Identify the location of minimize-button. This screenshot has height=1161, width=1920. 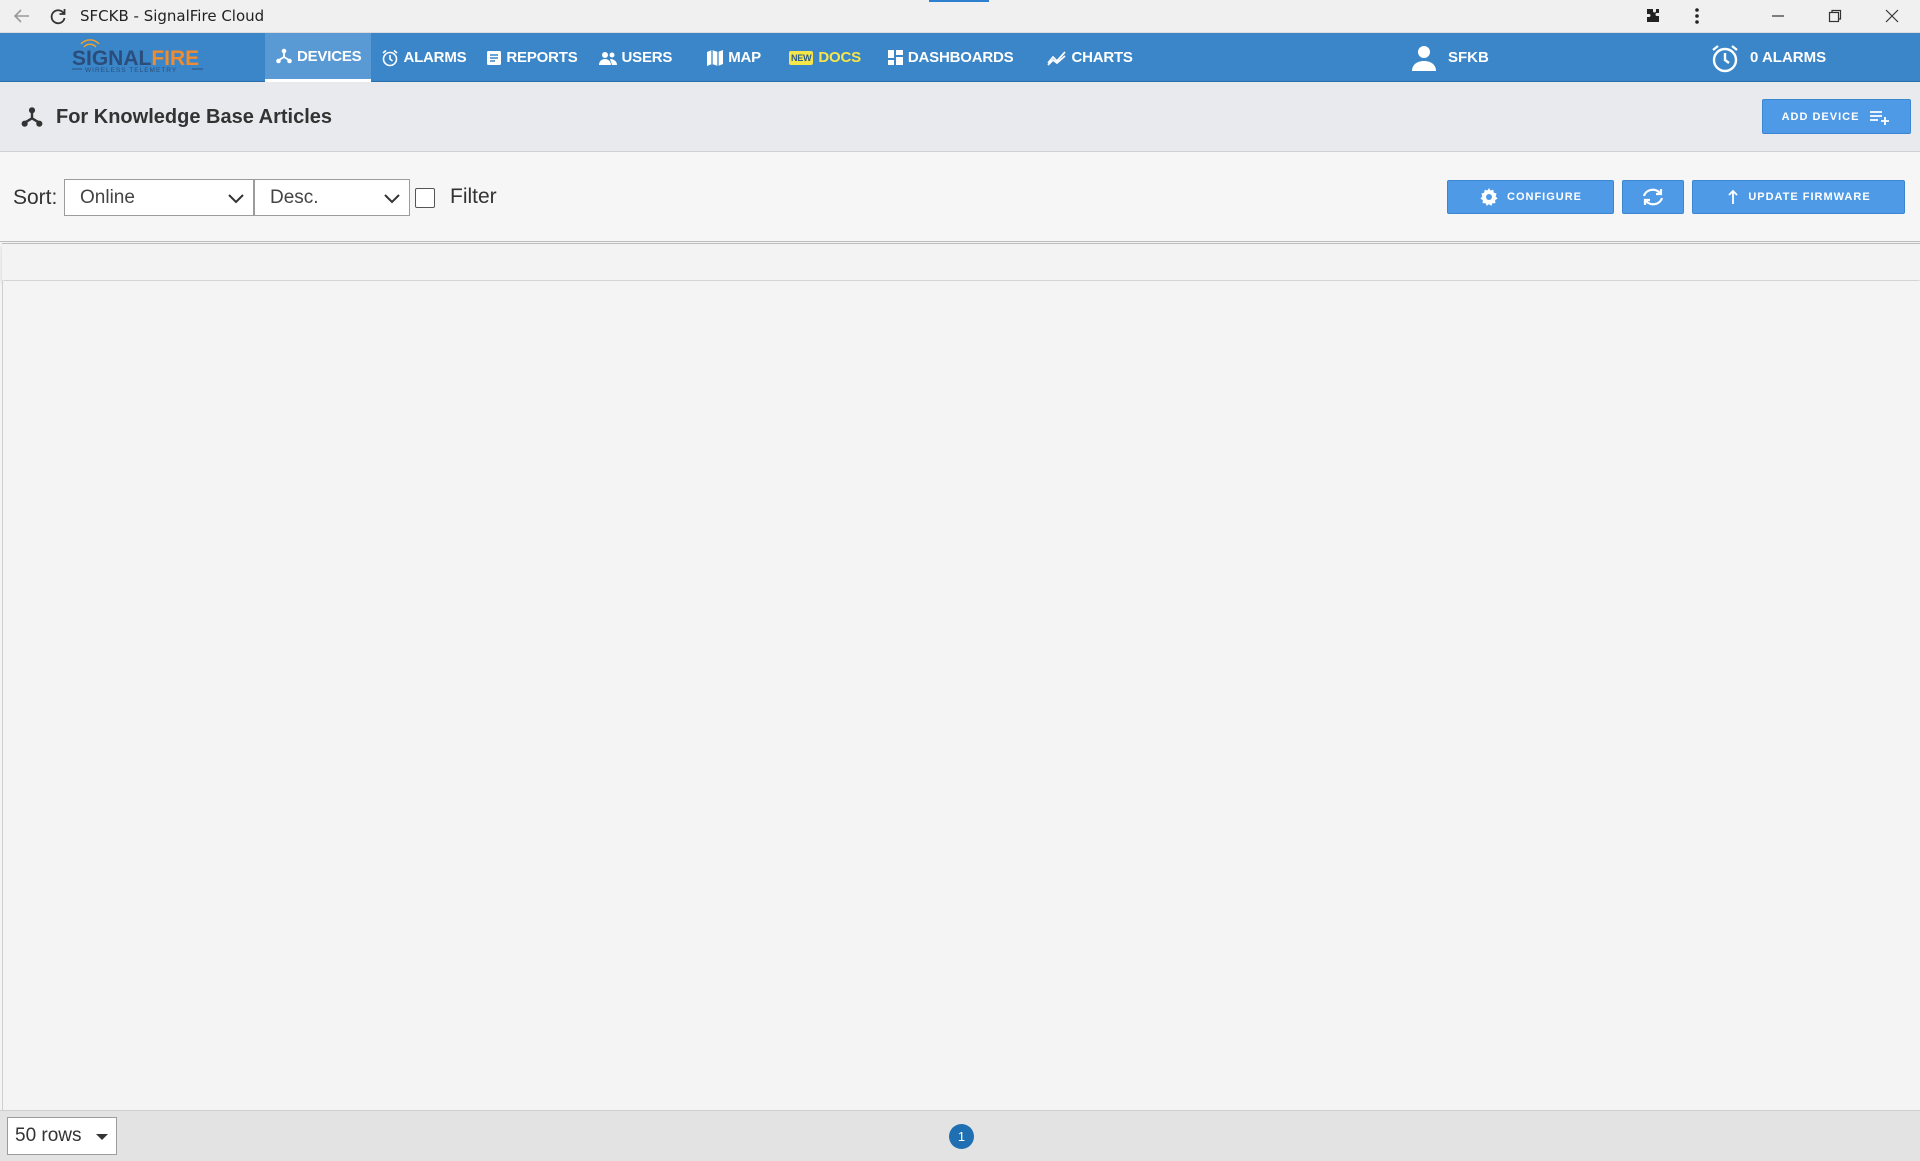
(1777, 16).